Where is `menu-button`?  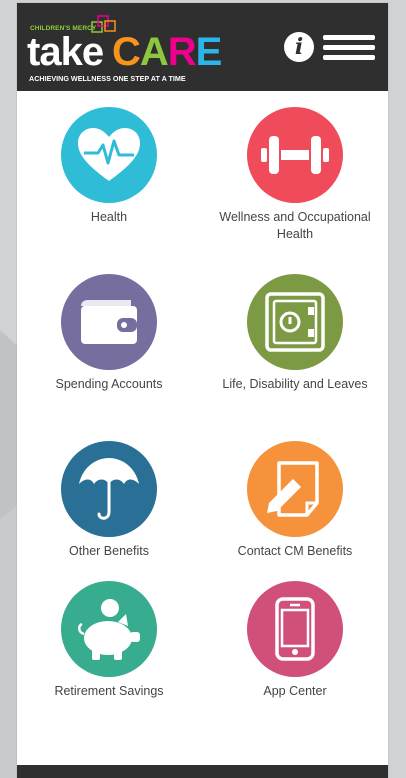
menu-button is located at coordinates (349, 48).